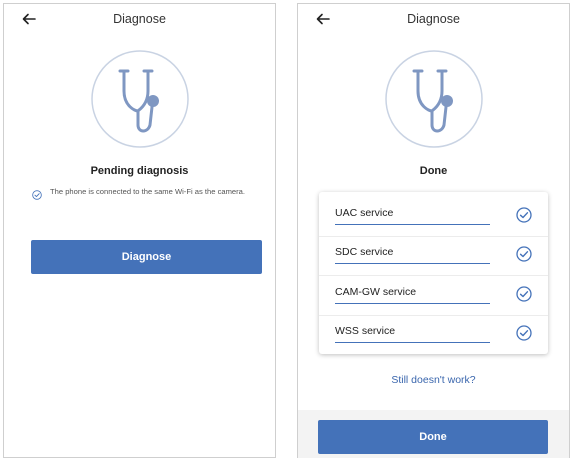 The width and height of the screenshot is (573, 462). I want to click on diagnosis-status: Pending diagnosis, so click(139, 171).